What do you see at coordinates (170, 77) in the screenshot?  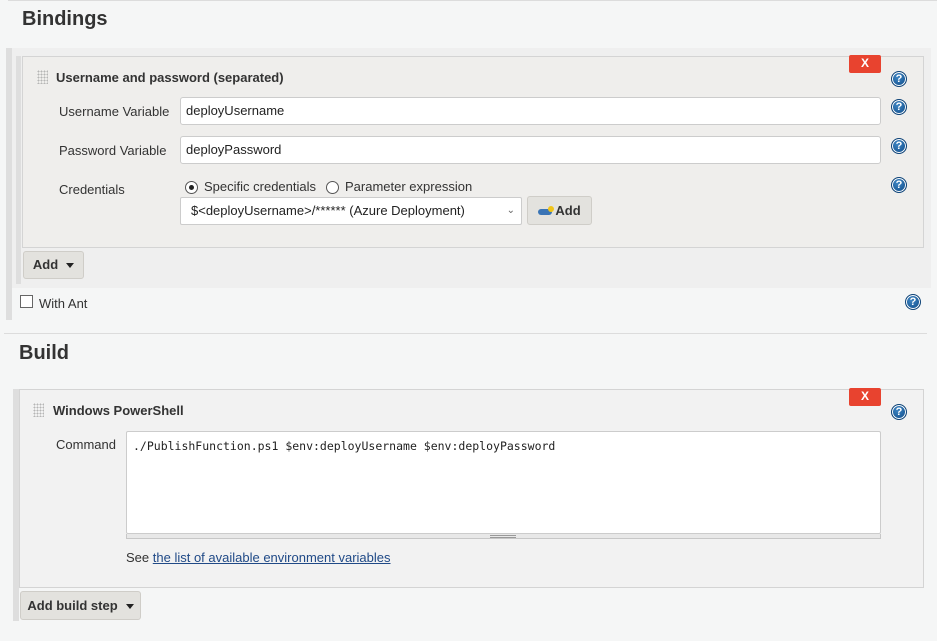 I see `binding-title: Username and password (separated)` at bounding box center [170, 77].